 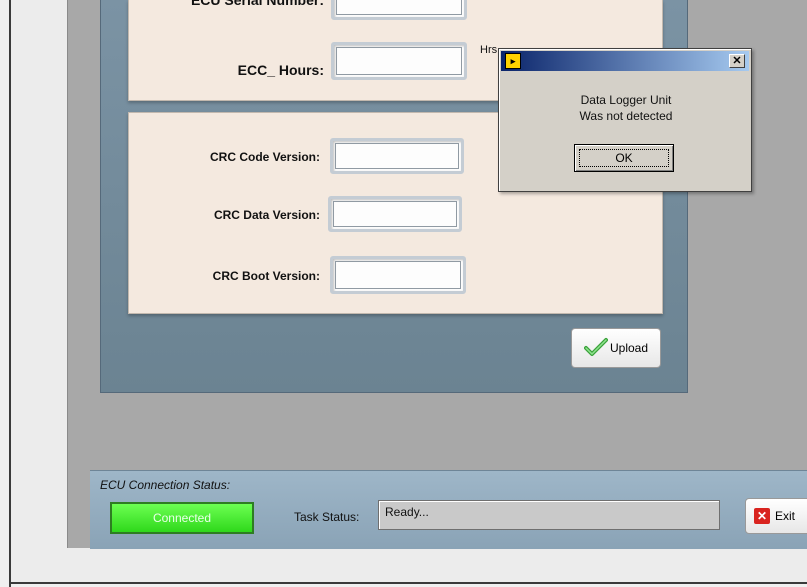 What do you see at coordinates (264, 157) in the screenshot?
I see `crc-code-version-label: CRC Code Version:` at bounding box center [264, 157].